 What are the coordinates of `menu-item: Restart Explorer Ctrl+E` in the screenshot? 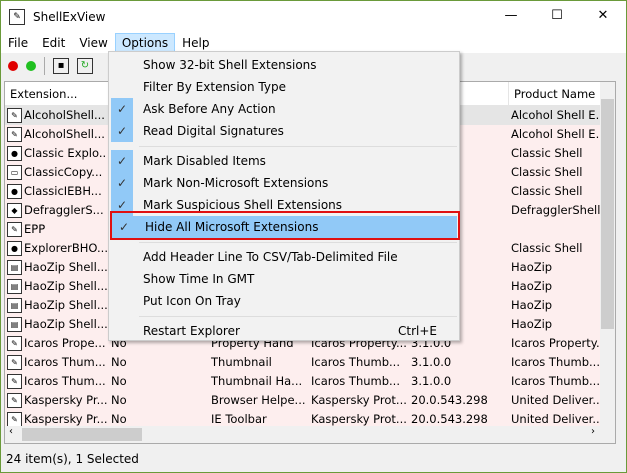 It's located at (284, 331).